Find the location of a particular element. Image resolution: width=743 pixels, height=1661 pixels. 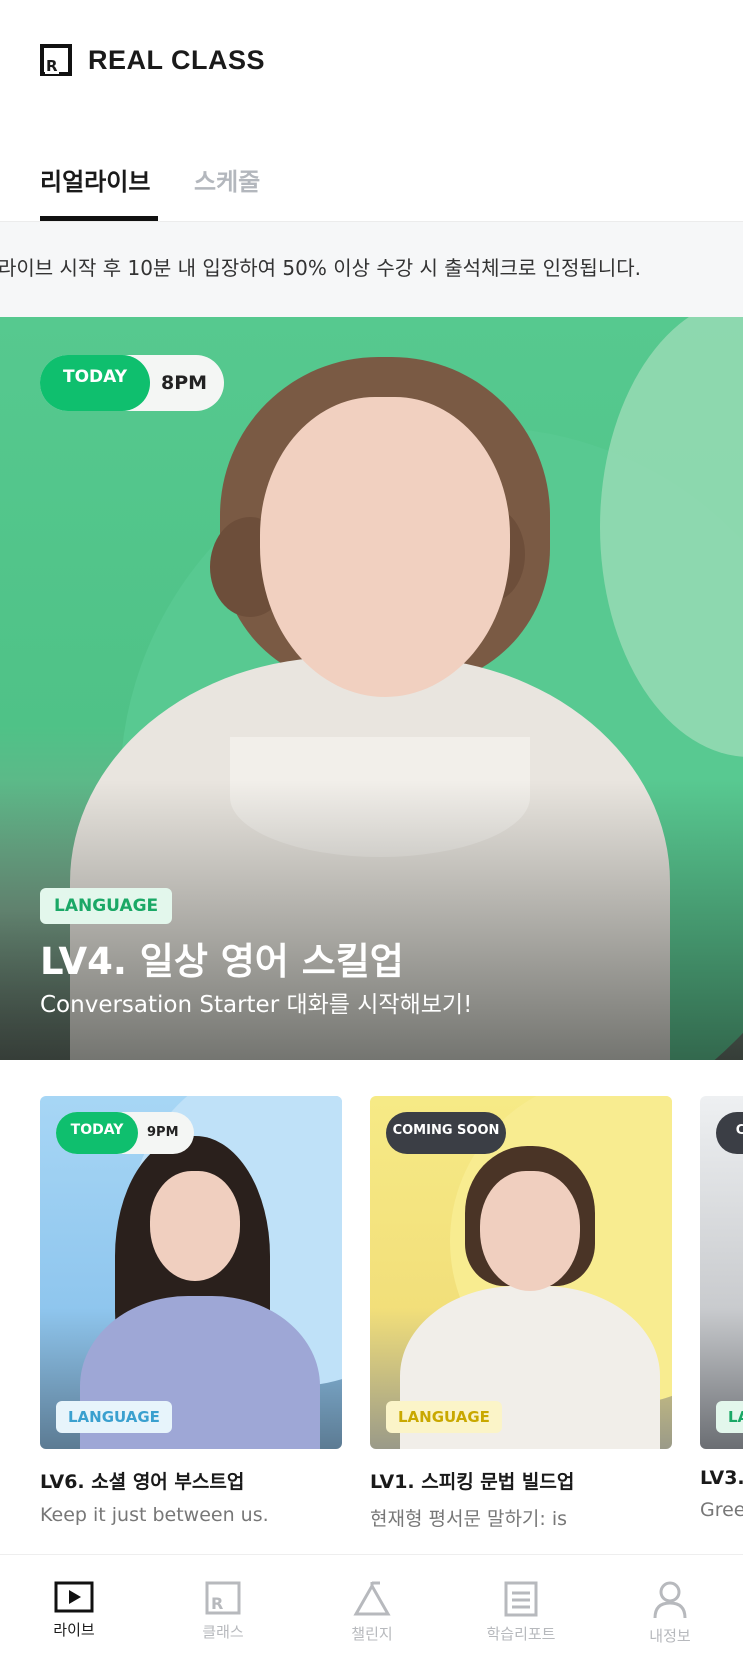

nav-item-class: R 클래스 is located at coordinates (223, 1611).